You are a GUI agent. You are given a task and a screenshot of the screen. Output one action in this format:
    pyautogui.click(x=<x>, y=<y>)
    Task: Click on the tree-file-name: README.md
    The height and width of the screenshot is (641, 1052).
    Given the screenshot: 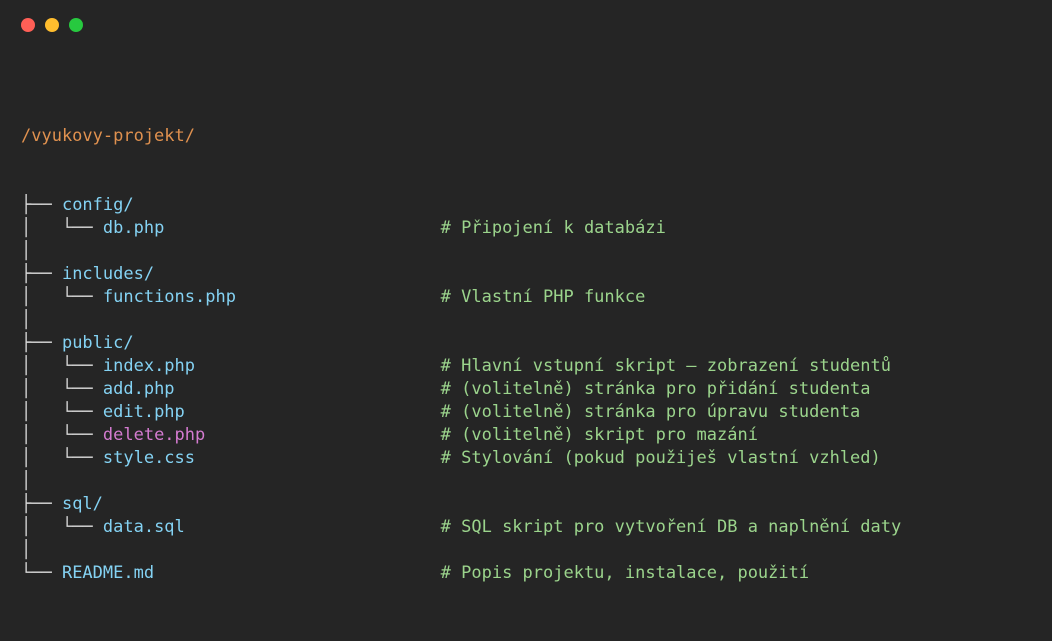 What is the action you would take?
    pyautogui.click(x=108, y=573)
    